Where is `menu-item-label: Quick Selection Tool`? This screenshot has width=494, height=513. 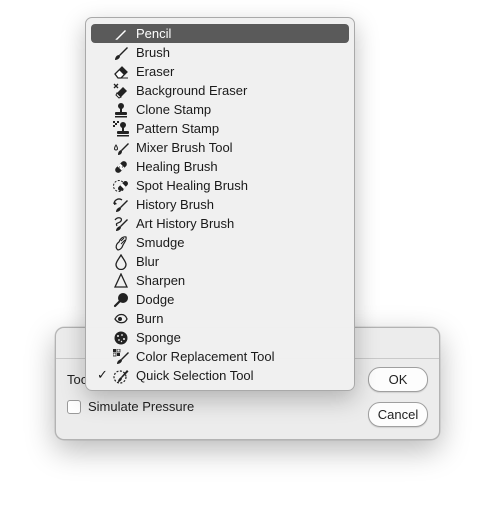
menu-item-label: Quick Selection Tool is located at coordinates (195, 375).